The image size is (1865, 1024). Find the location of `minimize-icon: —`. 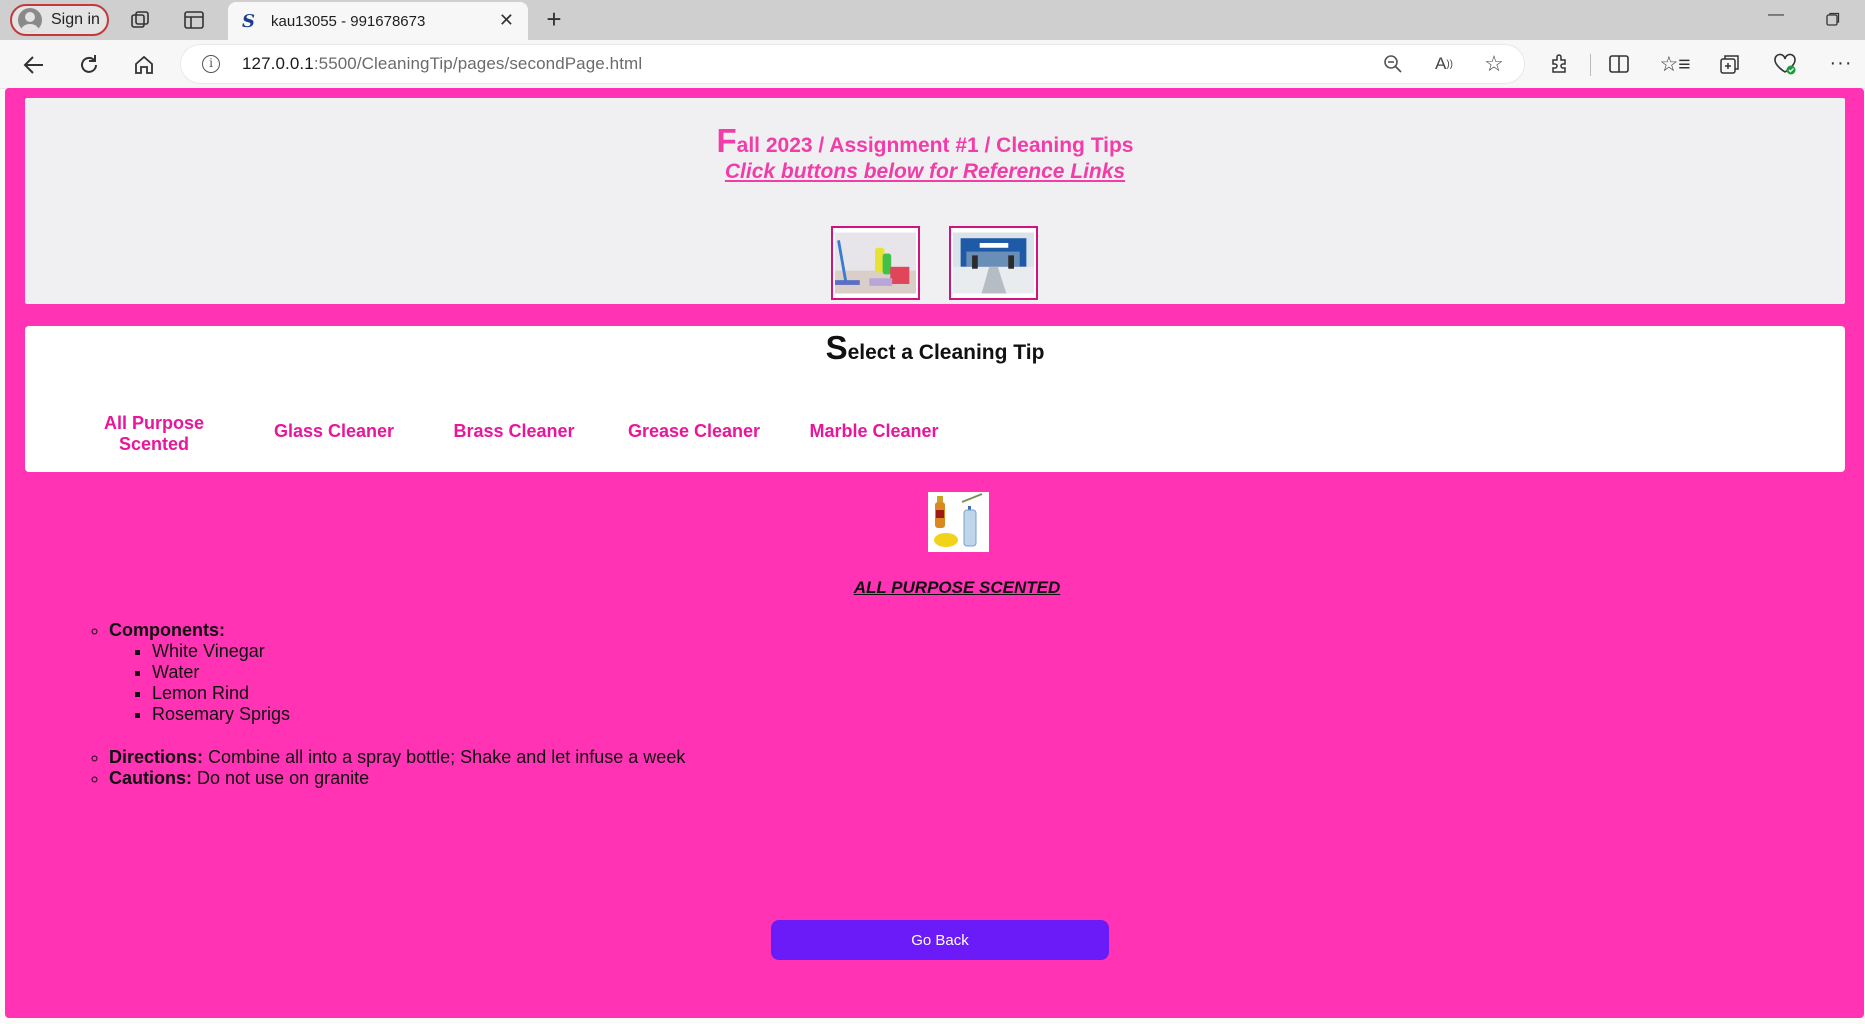

minimize-icon: — is located at coordinates (1776, 15).